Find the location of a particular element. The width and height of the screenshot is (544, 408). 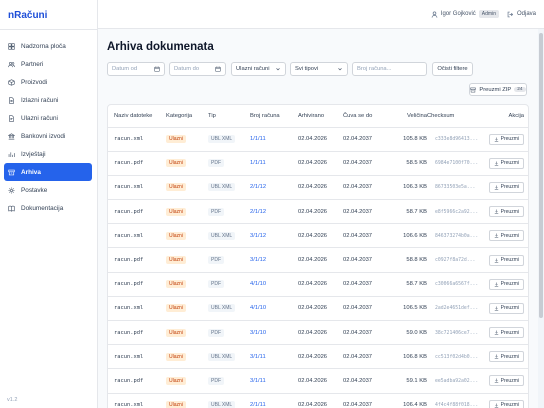

sidebar-item-proizvodi: Proizvodi is located at coordinates (48, 82).